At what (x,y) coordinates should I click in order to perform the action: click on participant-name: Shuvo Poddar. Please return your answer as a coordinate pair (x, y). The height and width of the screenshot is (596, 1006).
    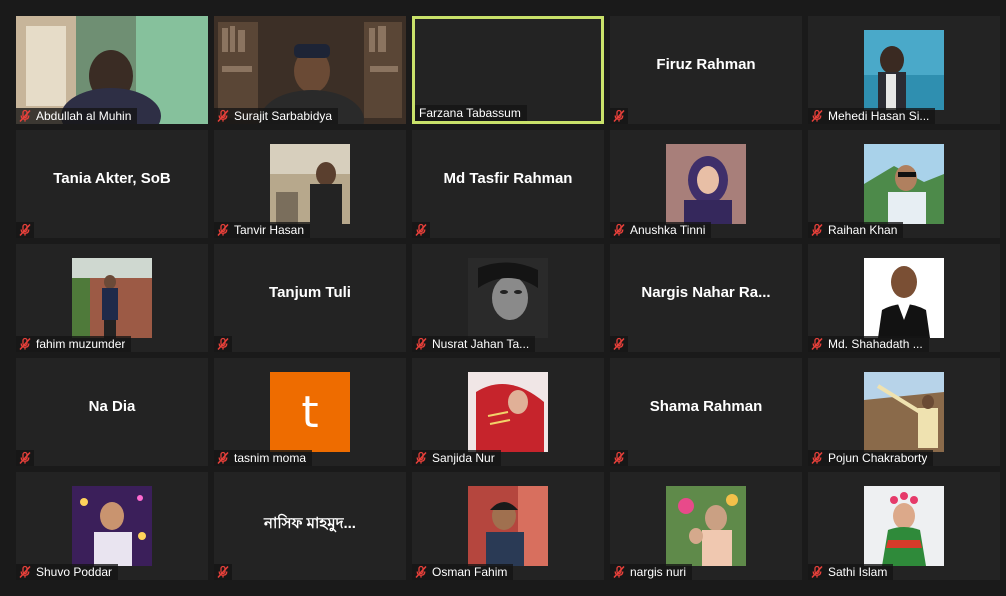
    Looking at the image, I should click on (74, 572).